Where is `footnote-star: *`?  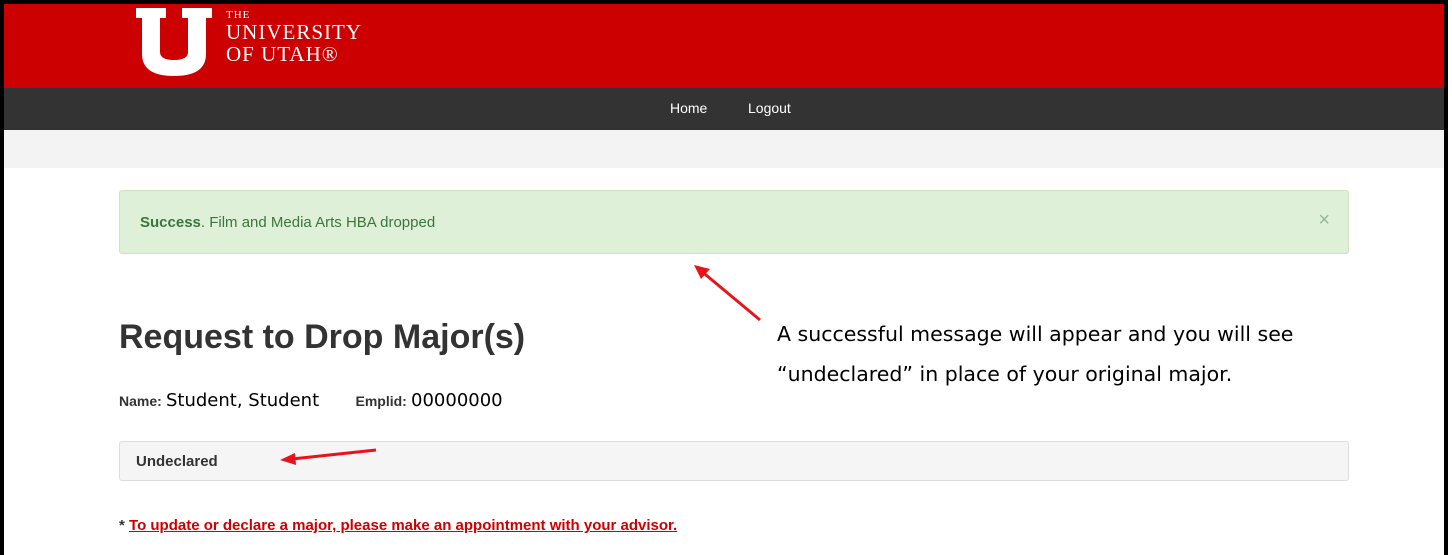 footnote-star: * is located at coordinates (124, 525).